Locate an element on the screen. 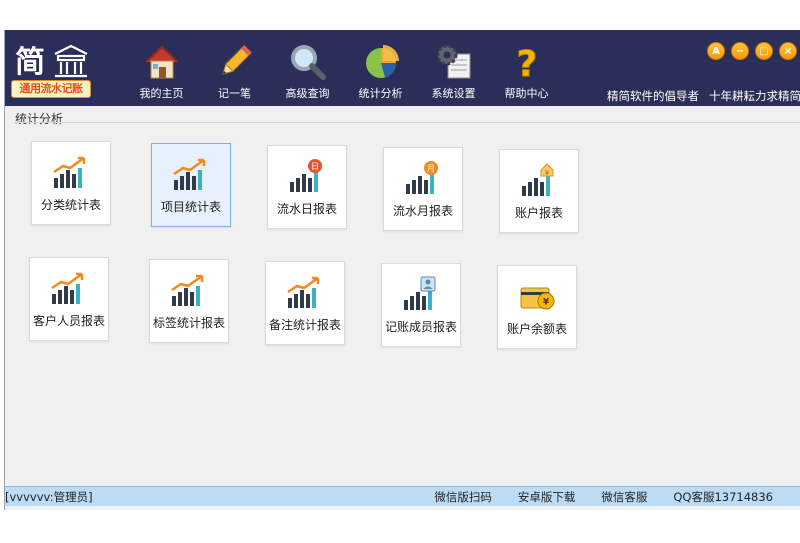  logo-text: 通用流水记账 is located at coordinates (51, 89).